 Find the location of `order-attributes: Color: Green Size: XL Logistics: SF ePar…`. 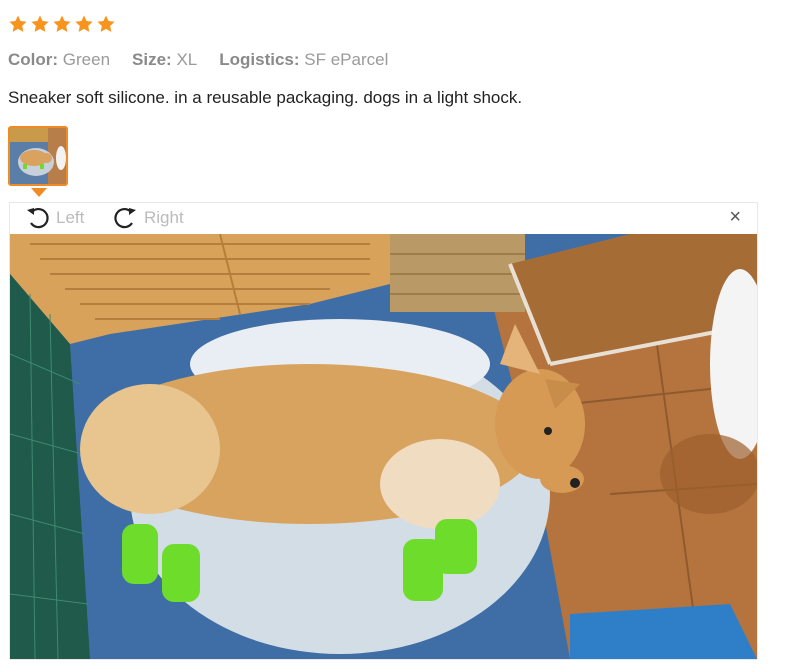

order-attributes: Color: Green Size: XL Logistics: SF ePar… is located at coordinates (198, 60).